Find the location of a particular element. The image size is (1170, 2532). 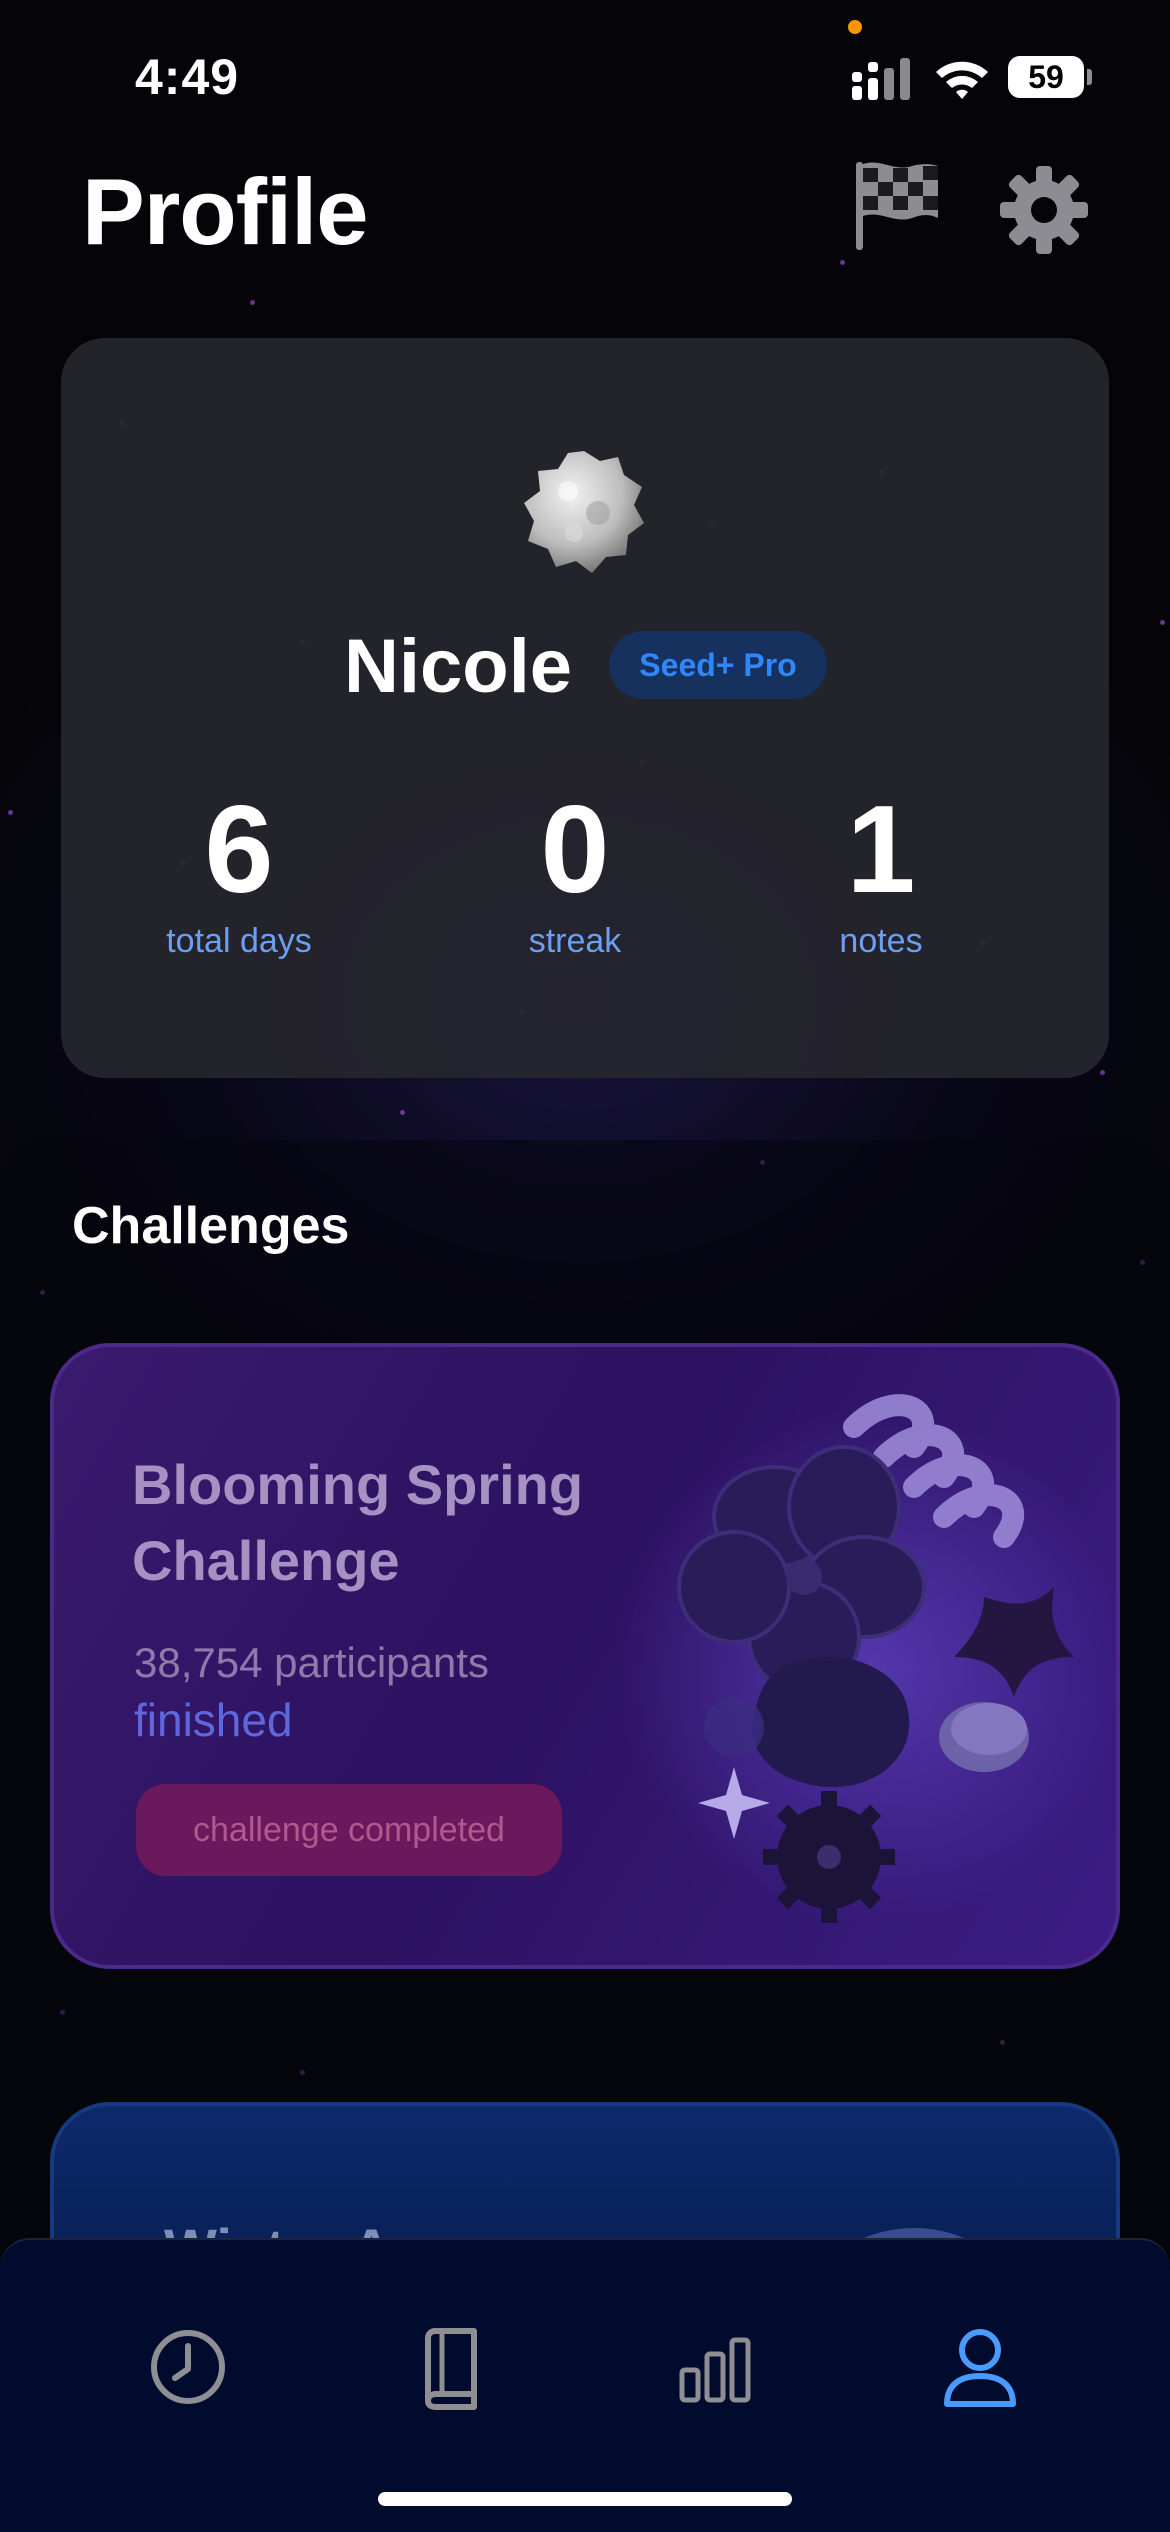

stat-label: streak is located at coordinates (575, 941).